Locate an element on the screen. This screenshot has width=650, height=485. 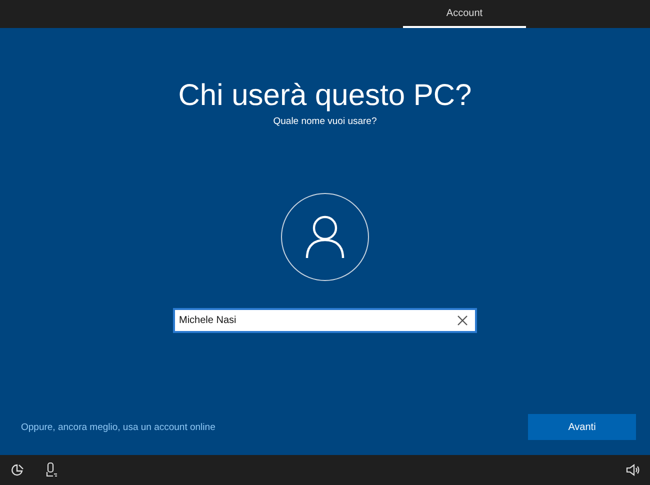
user-avatar-icon is located at coordinates (325, 237).